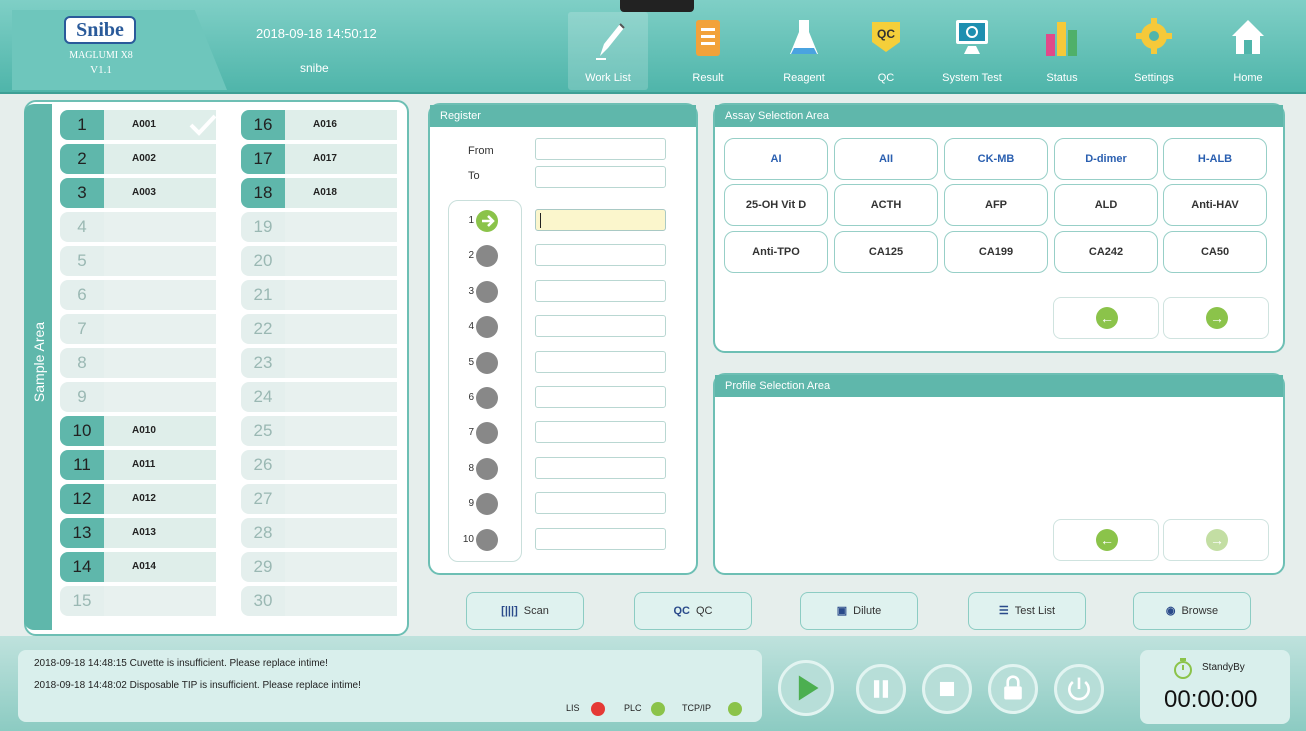 The height and width of the screenshot is (731, 1306). What do you see at coordinates (263, 465) in the screenshot?
I see `sample-slot-number: 26` at bounding box center [263, 465].